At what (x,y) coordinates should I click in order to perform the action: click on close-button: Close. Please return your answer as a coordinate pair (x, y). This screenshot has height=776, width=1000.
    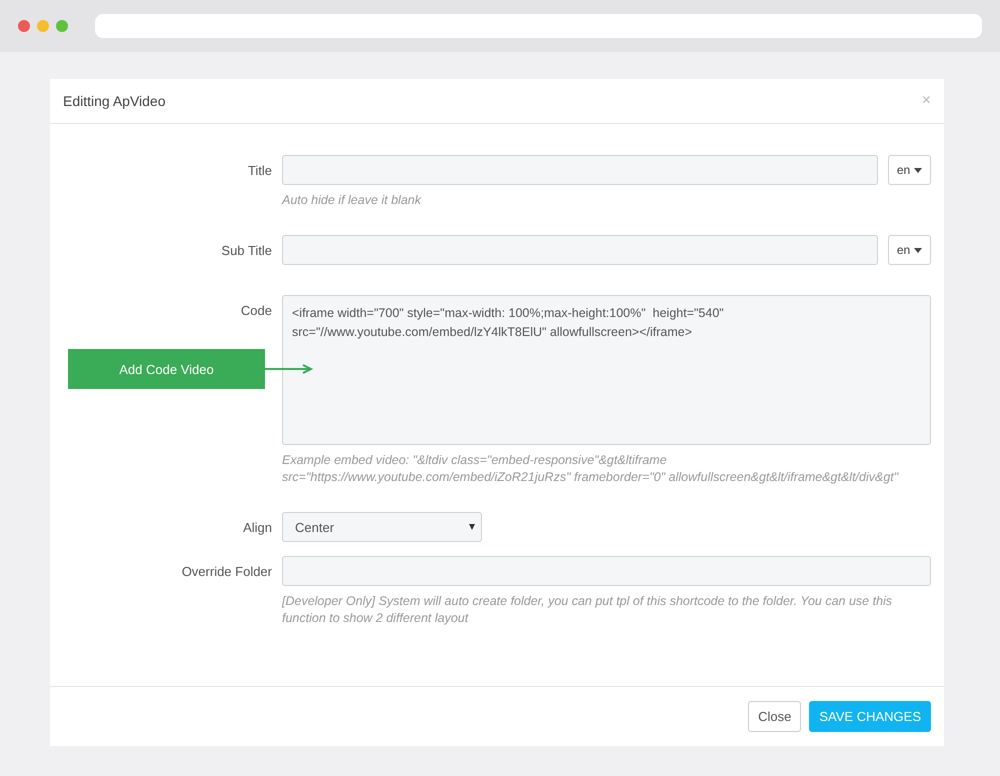
    Looking at the image, I should click on (775, 716).